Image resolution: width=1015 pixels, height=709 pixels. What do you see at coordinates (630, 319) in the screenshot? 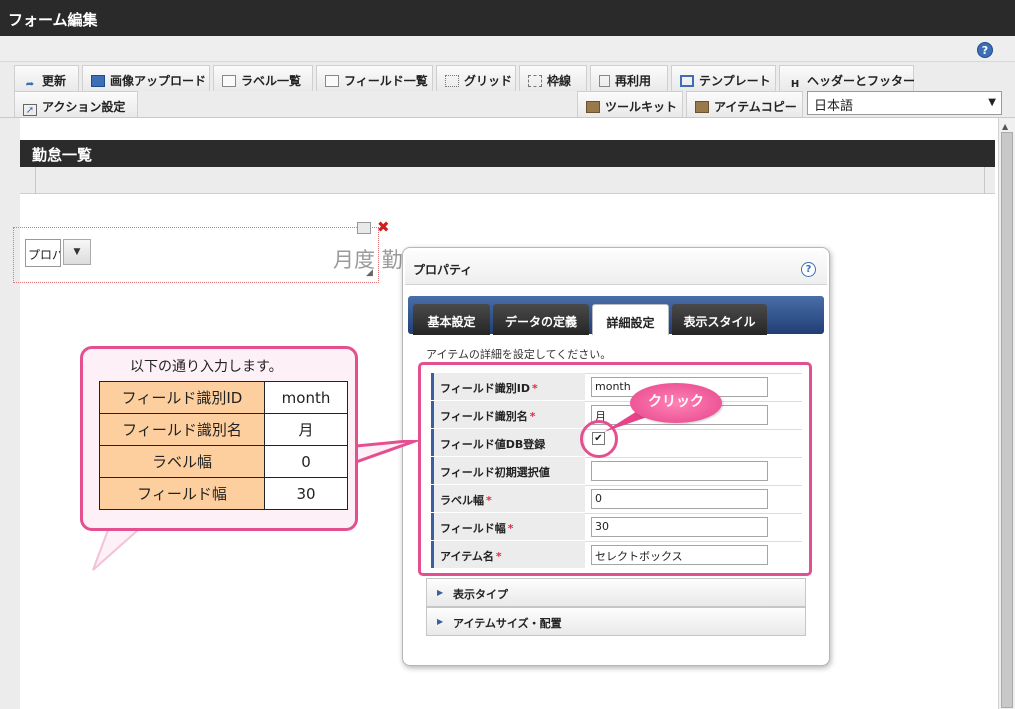
I see `tab-detail-settings: 詳細設定` at bounding box center [630, 319].